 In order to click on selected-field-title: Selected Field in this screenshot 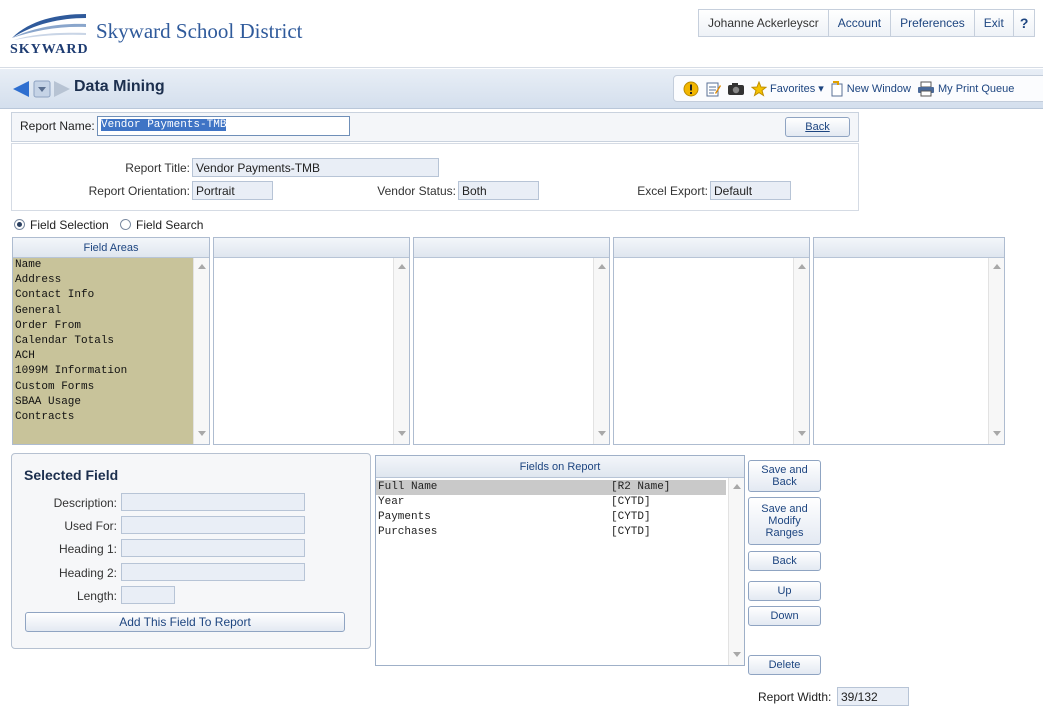, I will do `click(71, 475)`.